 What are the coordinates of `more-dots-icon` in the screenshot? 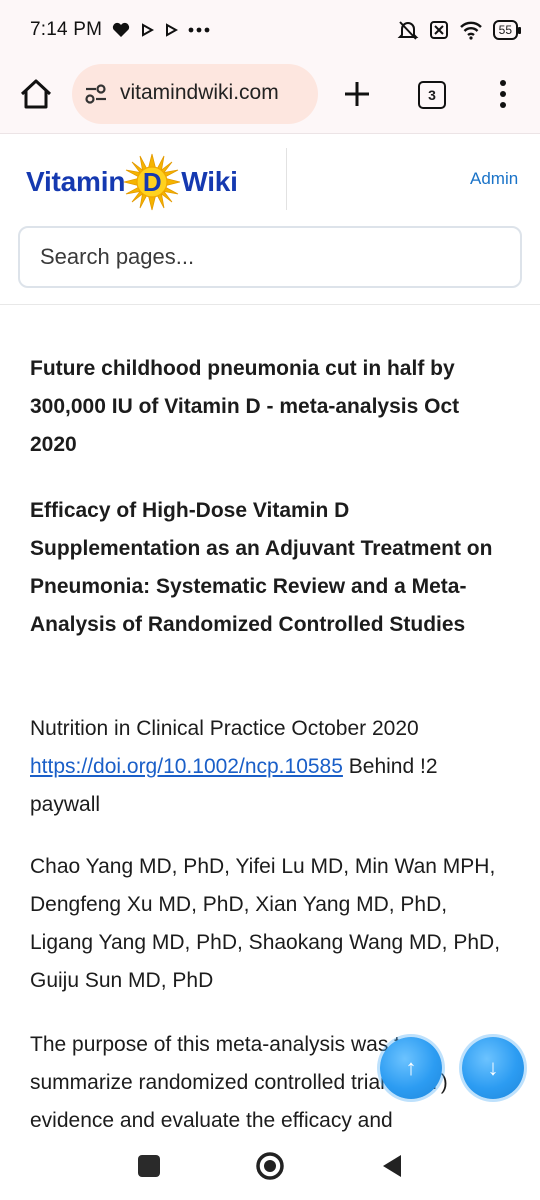 It's located at (199, 30).